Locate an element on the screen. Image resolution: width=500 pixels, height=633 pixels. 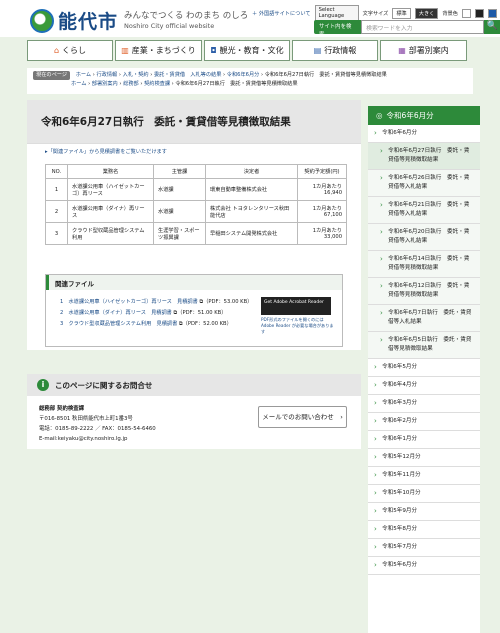
sidebar-item: 令和6年6月7日執行 委託・賃貸借等入札結果 is located at coordinates (424, 318).